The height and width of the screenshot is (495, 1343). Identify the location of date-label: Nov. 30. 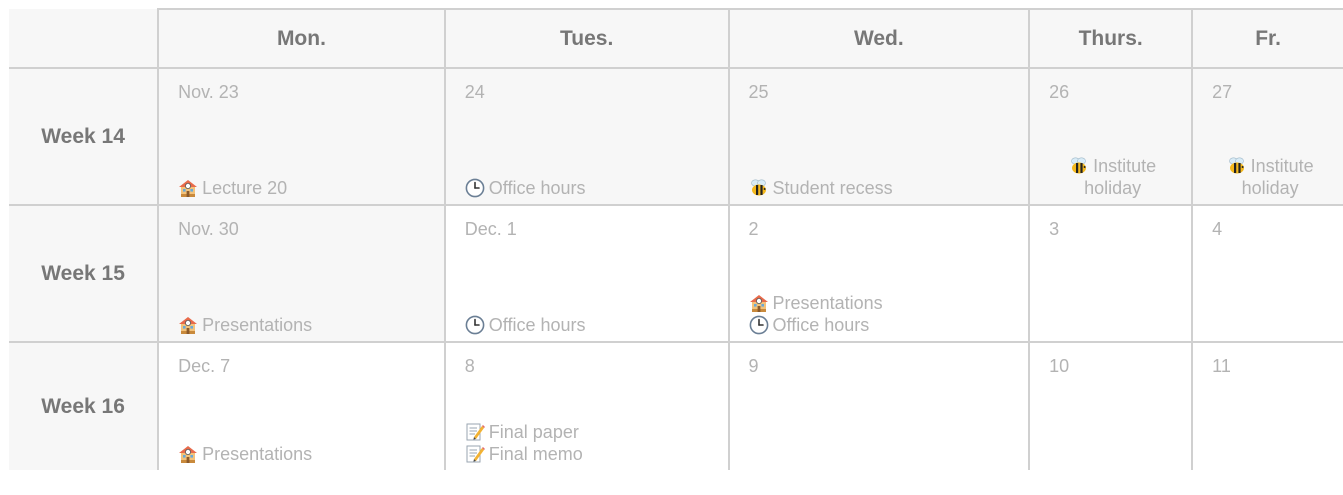
(208, 229).